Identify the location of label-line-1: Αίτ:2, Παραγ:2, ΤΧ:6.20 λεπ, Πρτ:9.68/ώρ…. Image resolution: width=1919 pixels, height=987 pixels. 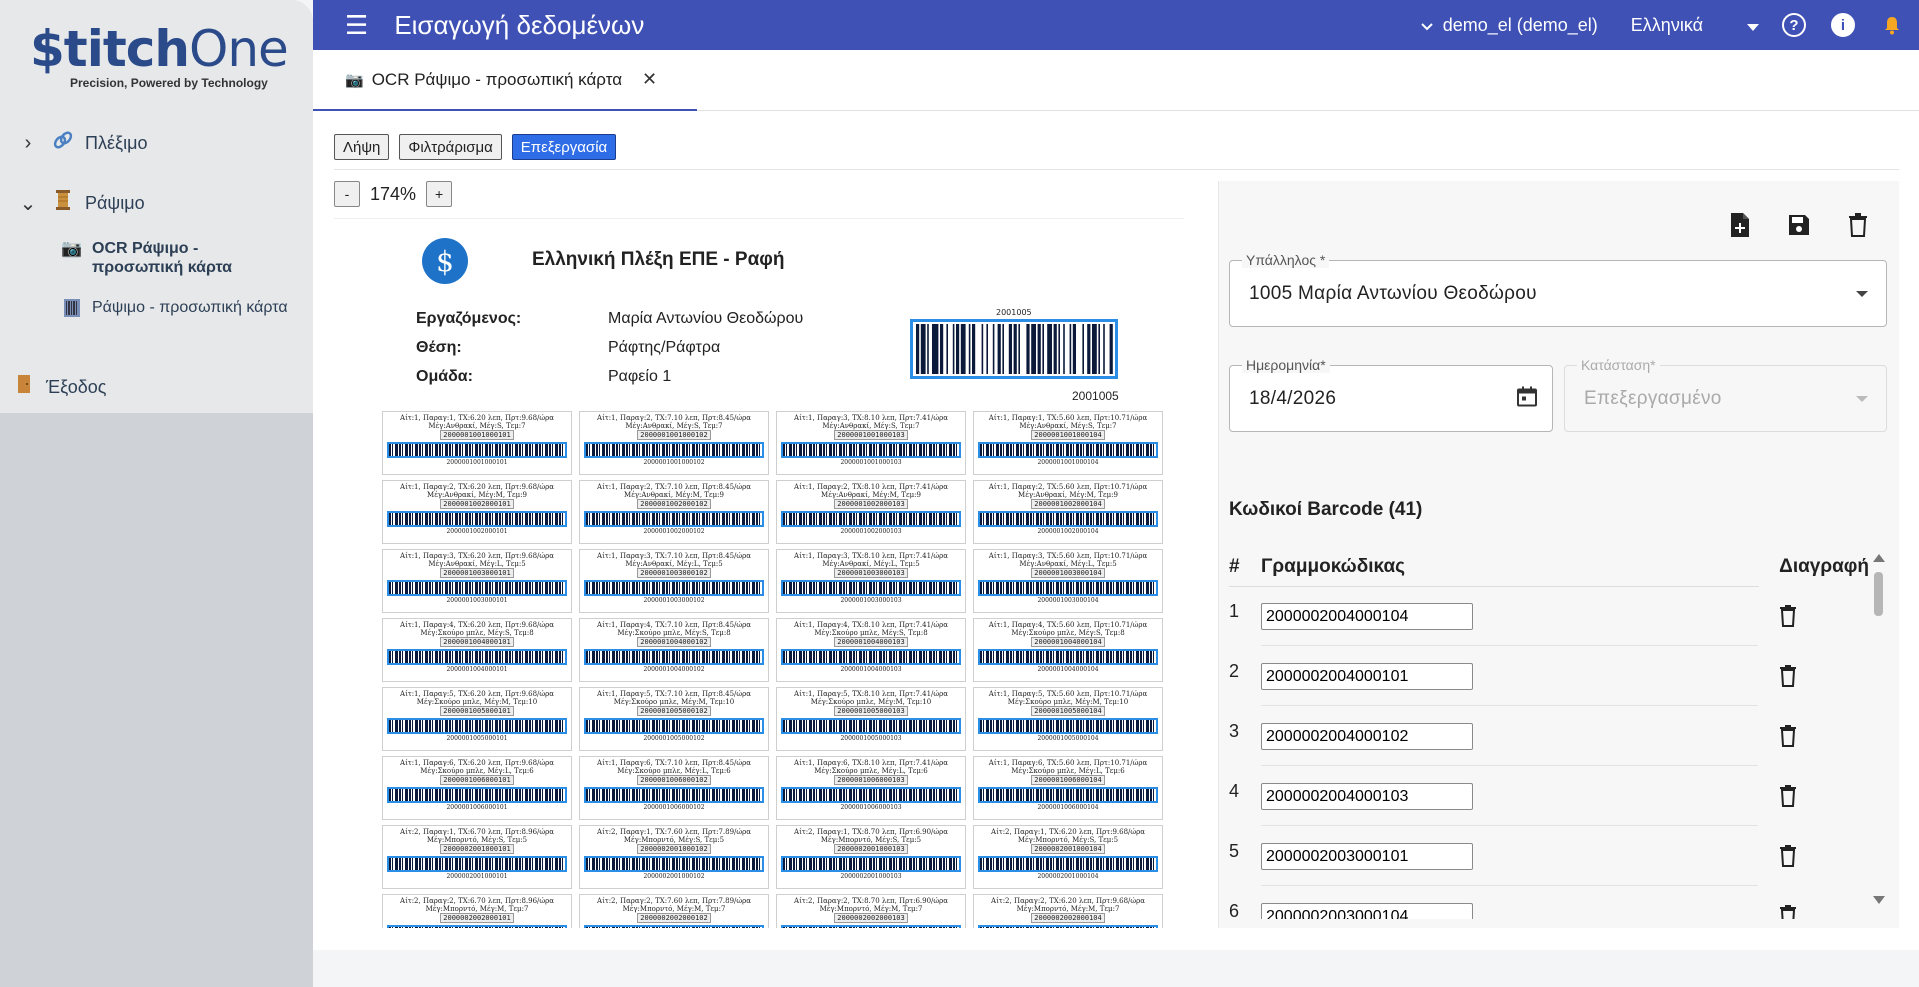
(1068, 901).